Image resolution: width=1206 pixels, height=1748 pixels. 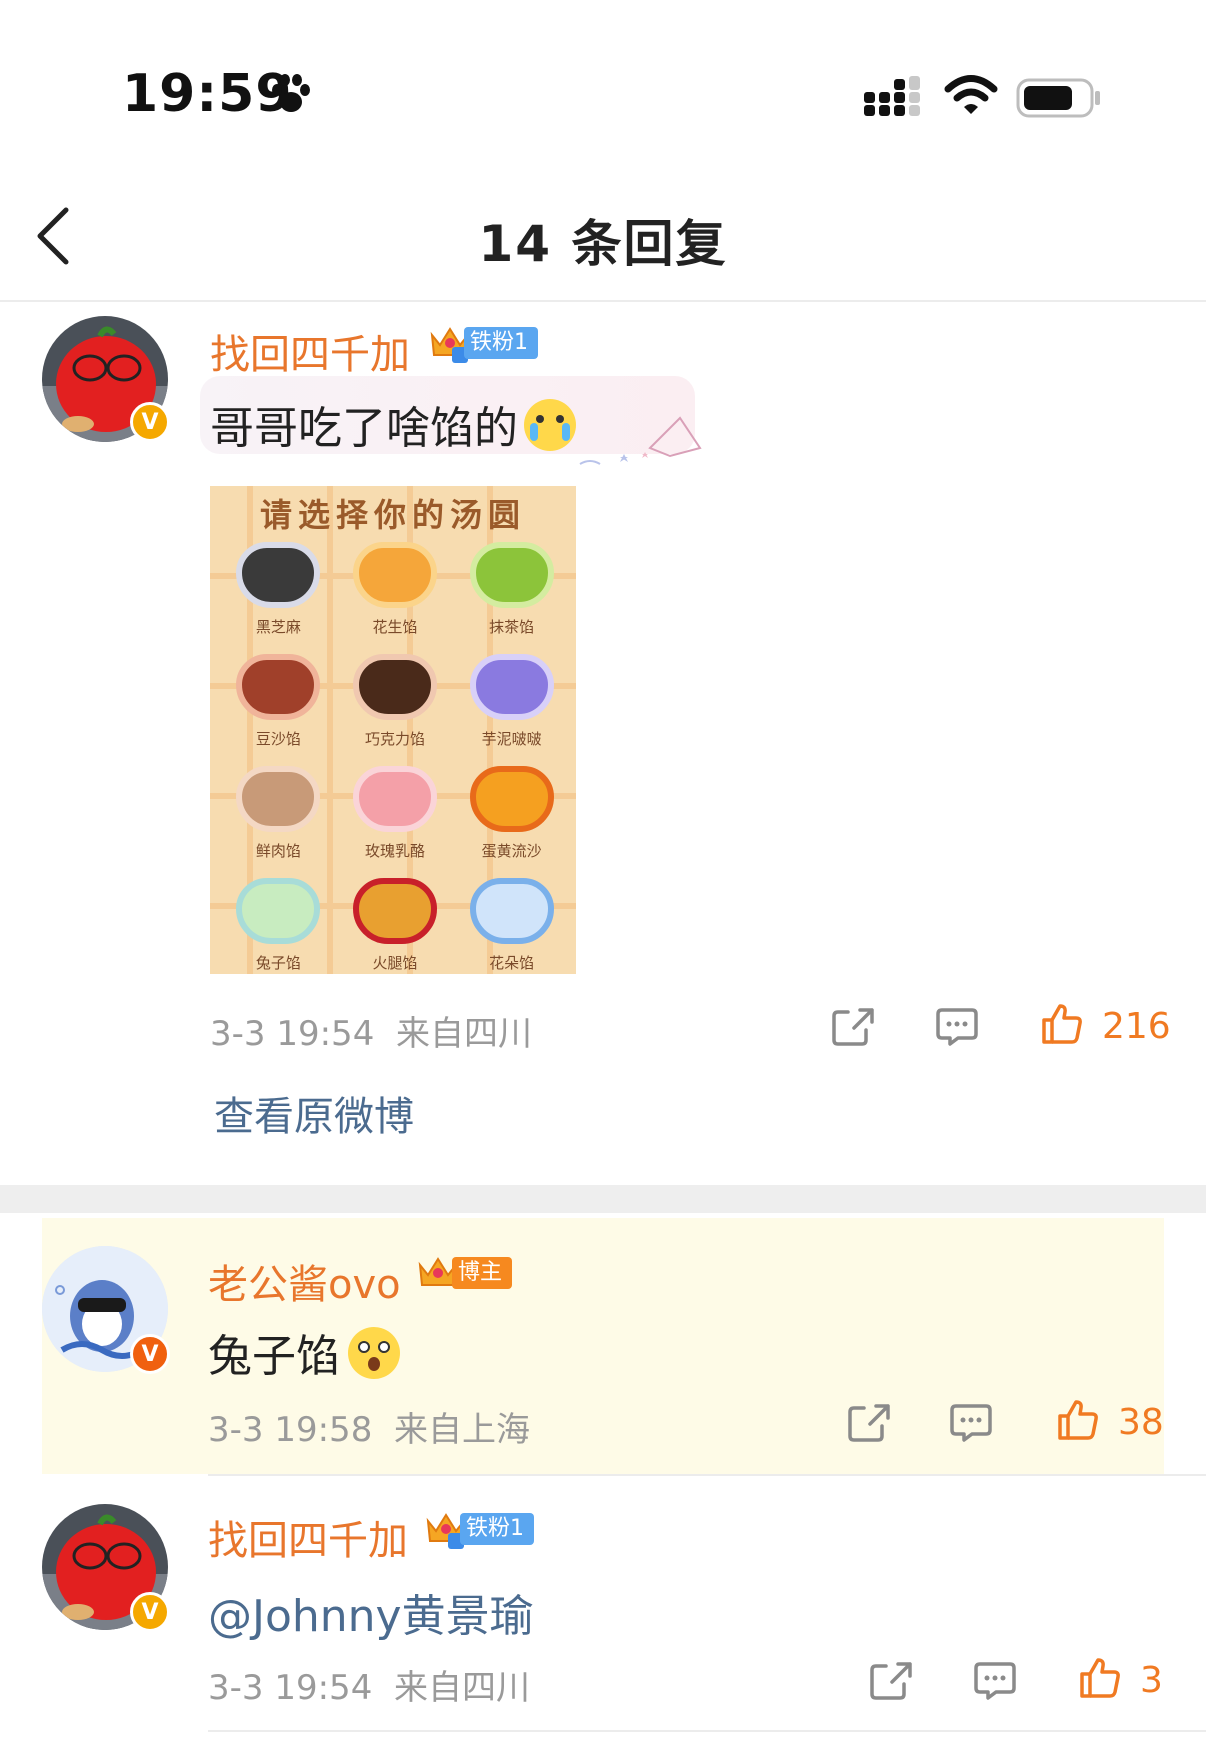 What do you see at coordinates (394, 851) in the screenshot?
I see `flavor-label: 玫瑰乳酪` at bounding box center [394, 851].